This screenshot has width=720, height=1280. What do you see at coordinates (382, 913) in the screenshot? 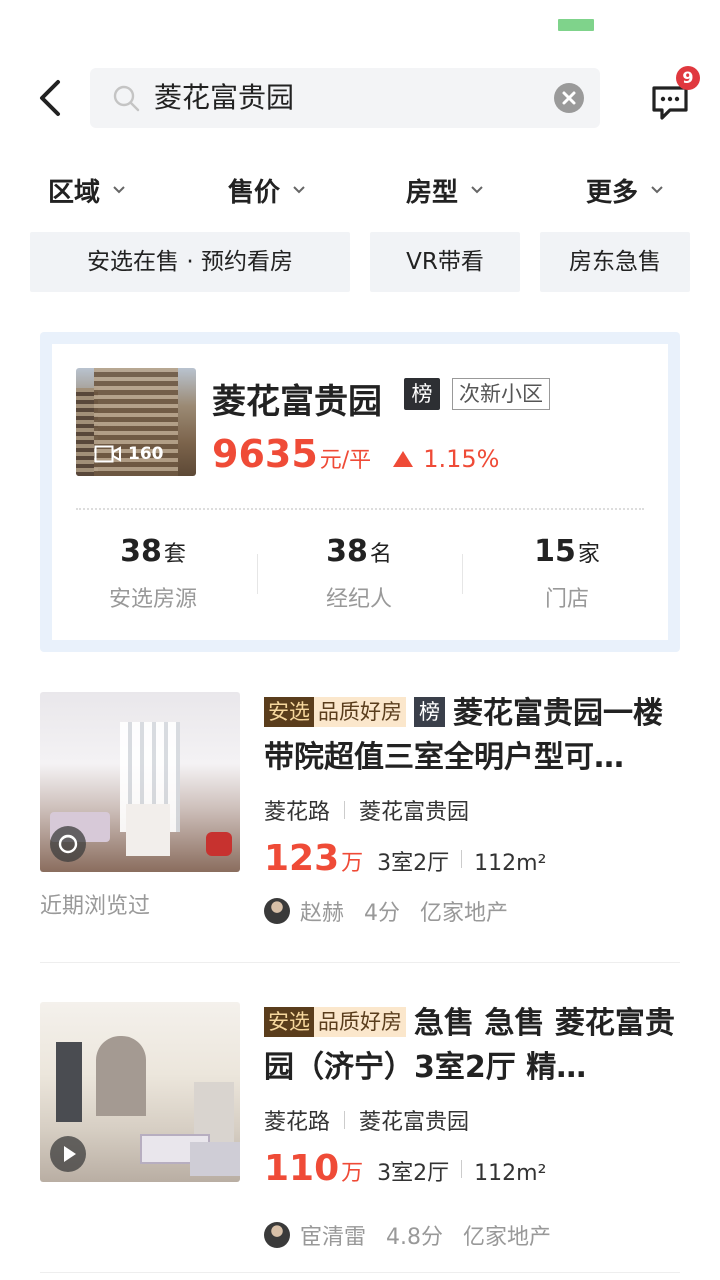
I see `agent-score: 4分` at bounding box center [382, 913].